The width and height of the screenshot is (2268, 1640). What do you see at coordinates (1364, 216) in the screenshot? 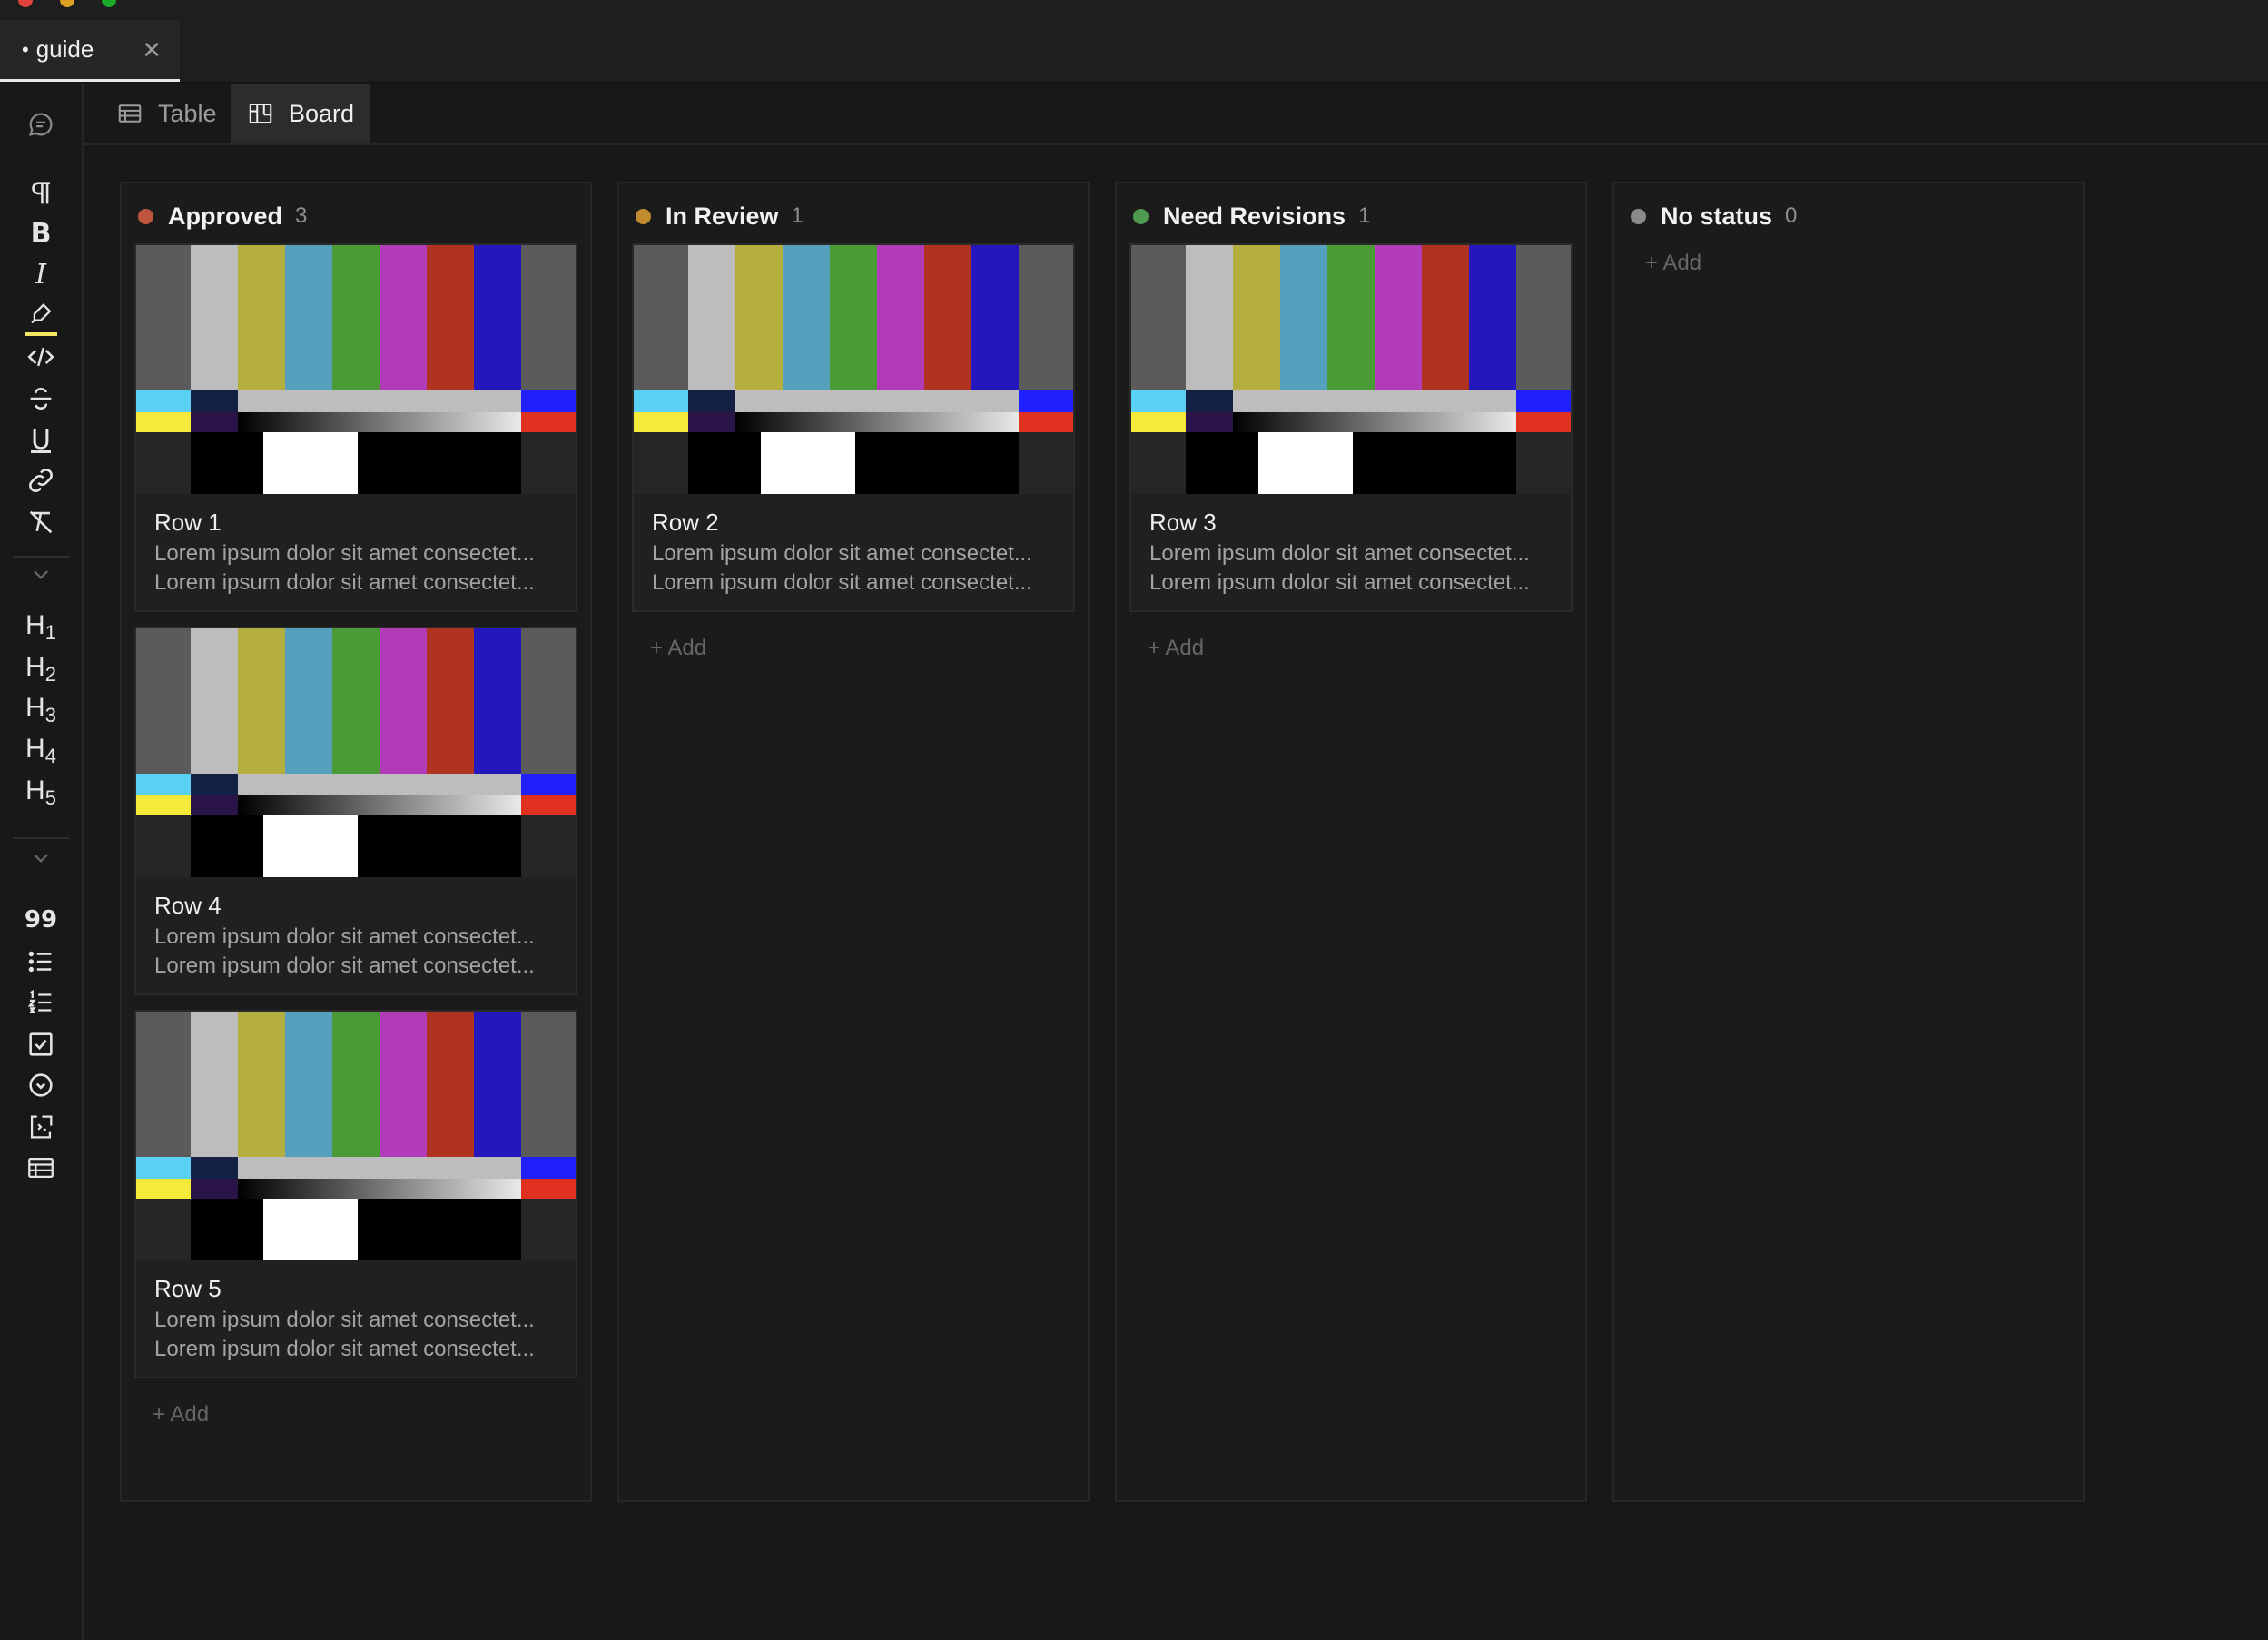
I see `column-count: 1` at bounding box center [1364, 216].